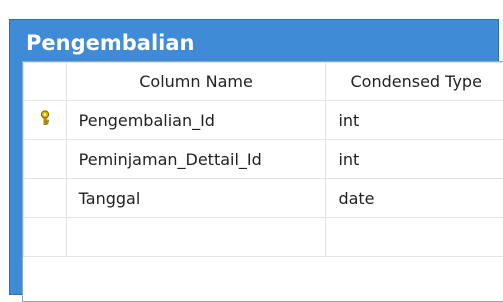 Image resolution: width=503 pixels, height=302 pixels. What do you see at coordinates (196, 159) in the screenshot?
I see `column-name-cell: Peminjaman_Dettail_Id` at bounding box center [196, 159].